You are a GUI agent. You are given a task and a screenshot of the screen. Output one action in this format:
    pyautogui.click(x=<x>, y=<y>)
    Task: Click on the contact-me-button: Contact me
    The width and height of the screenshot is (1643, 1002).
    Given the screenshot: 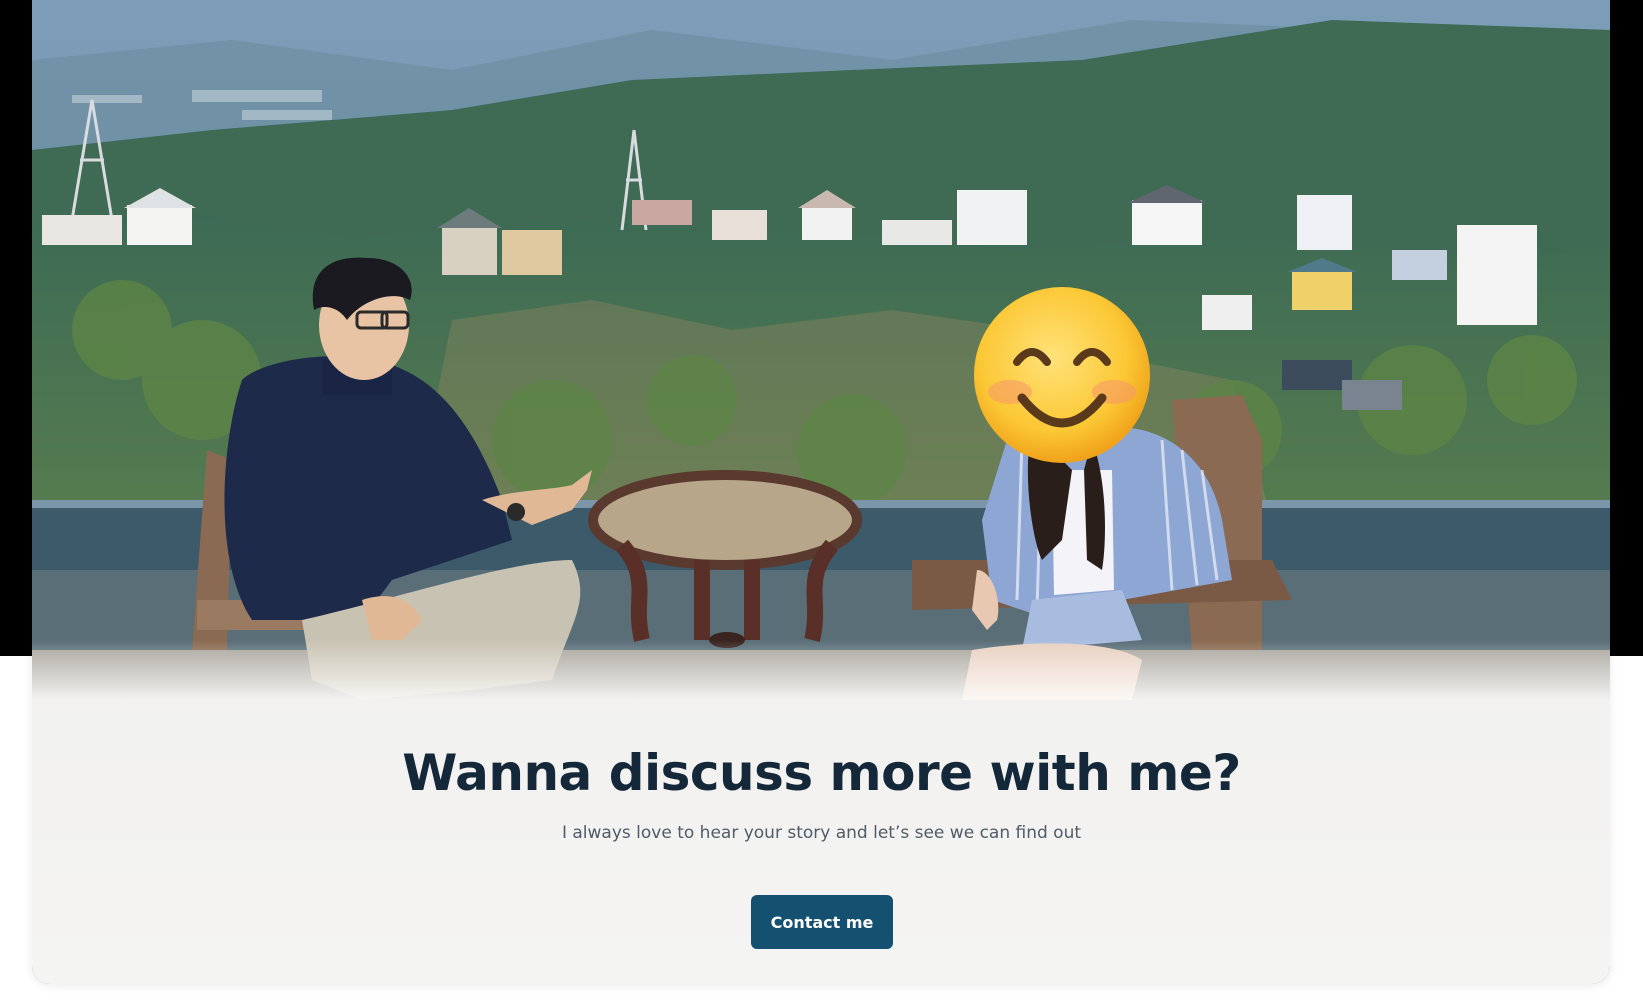 What is the action you would take?
    pyautogui.click(x=822, y=922)
    